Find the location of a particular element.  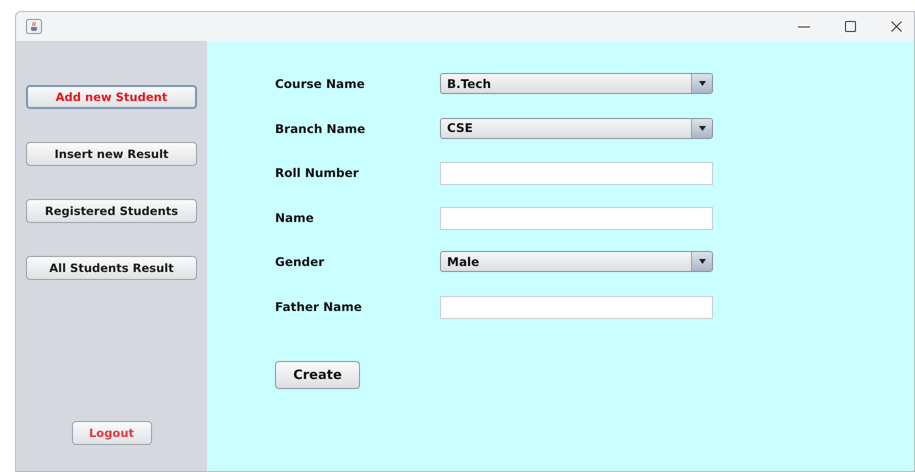

nav-button: Insert new Result is located at coordinates (111, 154).